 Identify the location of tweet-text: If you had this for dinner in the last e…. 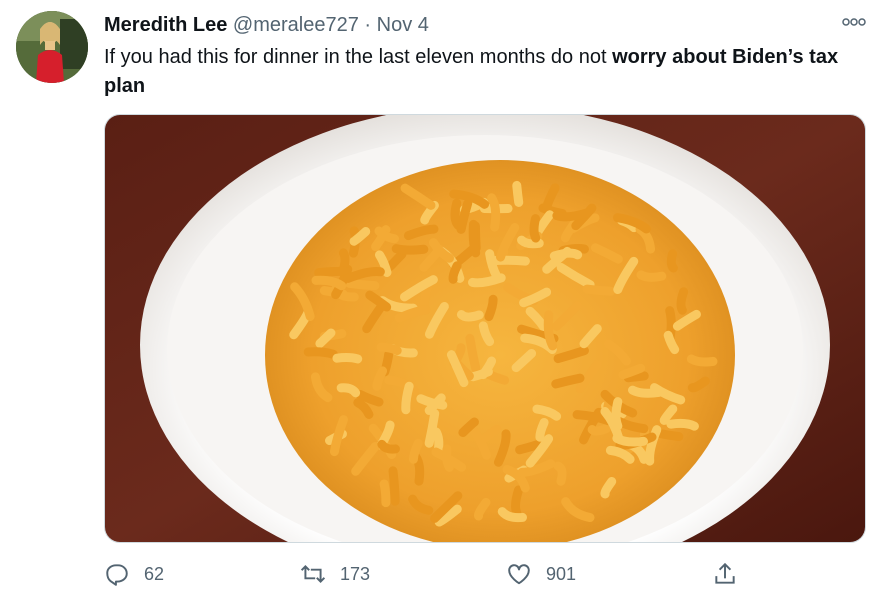
(484, 72).